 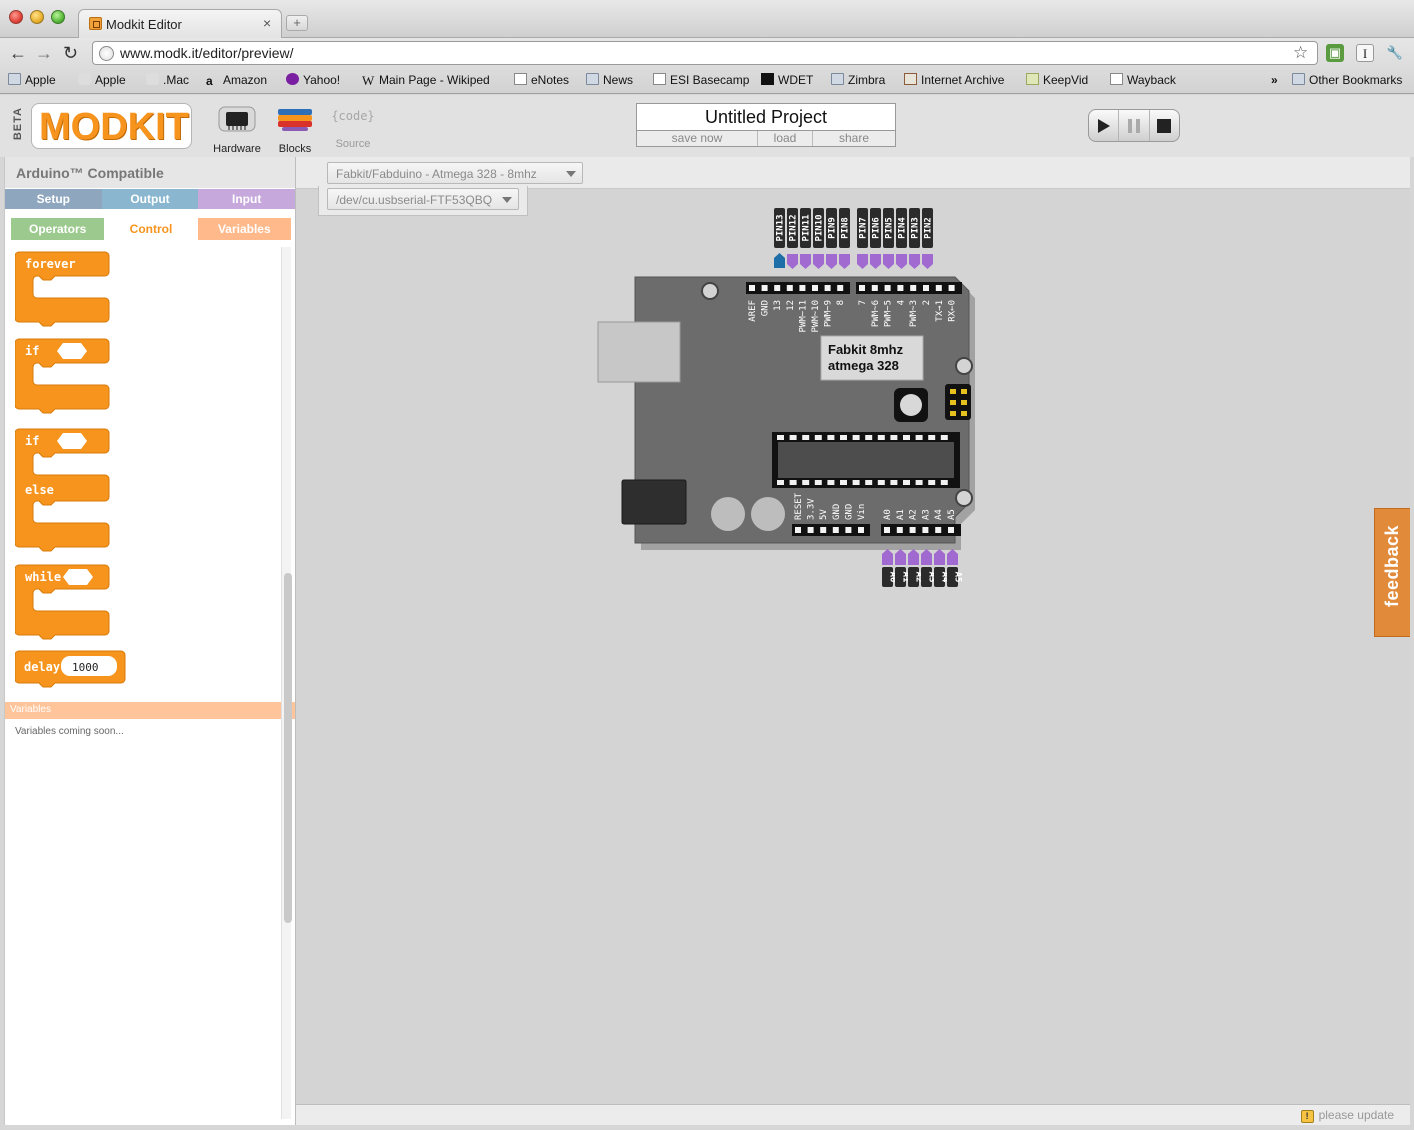 I want to click on pin-pin3-tag: PIN3, so click(x=915, y=228).